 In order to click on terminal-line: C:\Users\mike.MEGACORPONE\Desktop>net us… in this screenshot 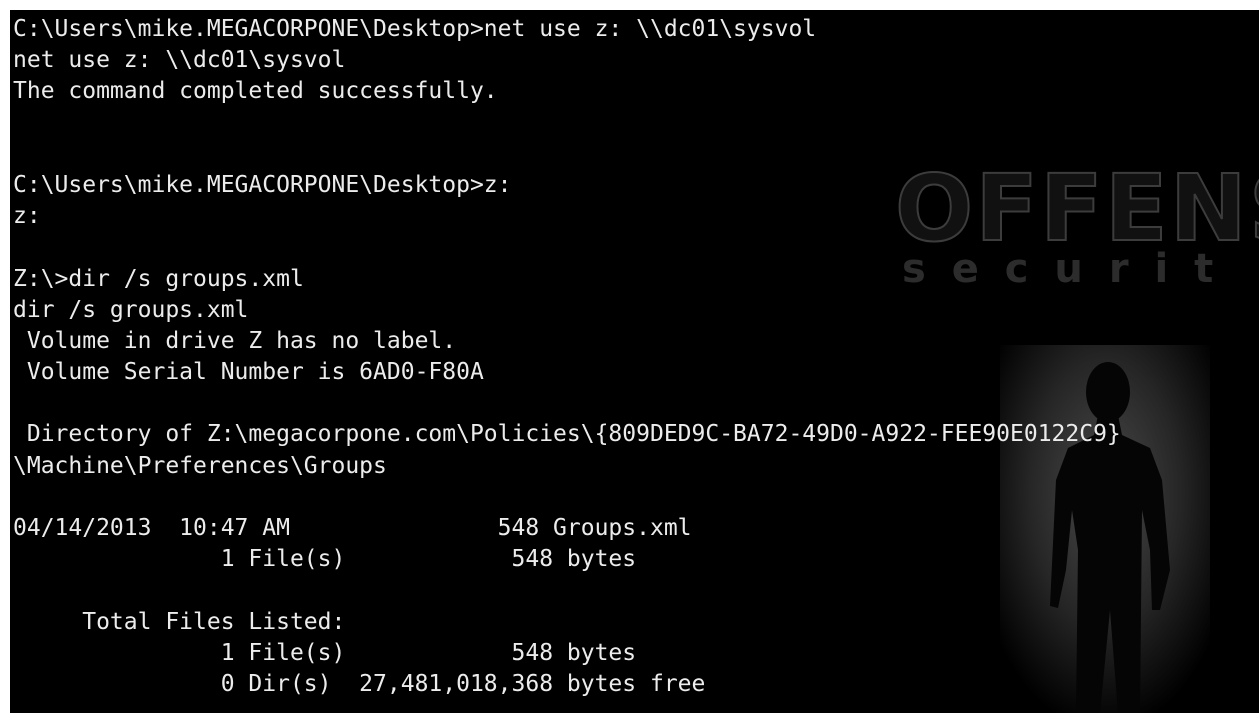, I will do `click(415, 29)`.